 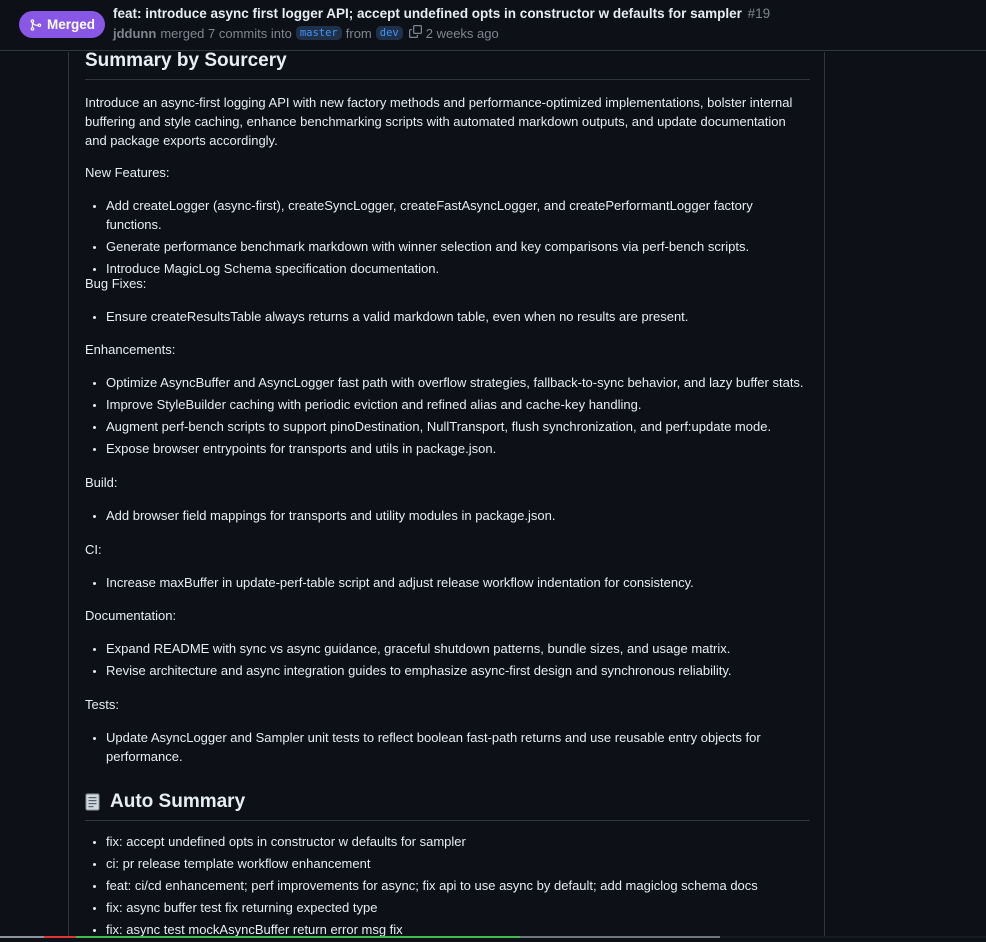 What do you see at coordinates (447, 806) in the screenshot?
I see `auto-summary-heading: Auto Summary` at bounding box center [447, 806].